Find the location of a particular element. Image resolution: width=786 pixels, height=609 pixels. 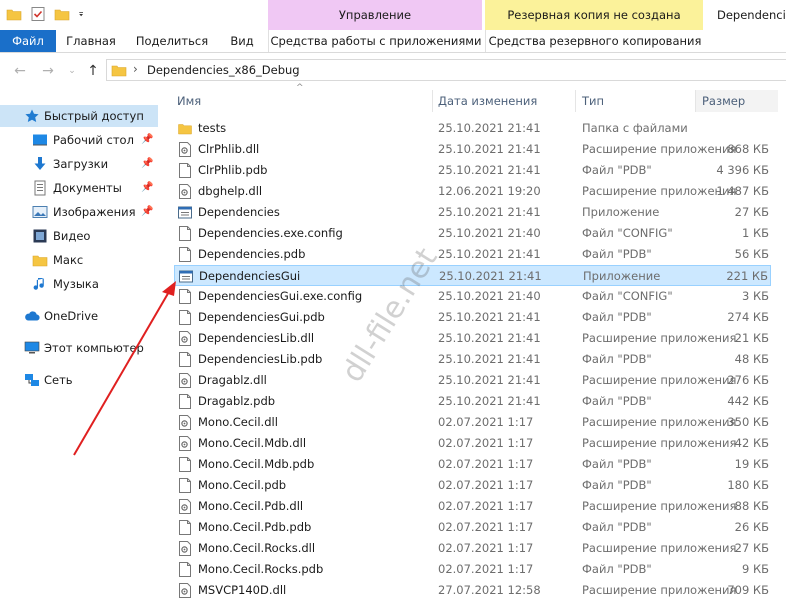

properties-icon is located at coordinates (38, 14).